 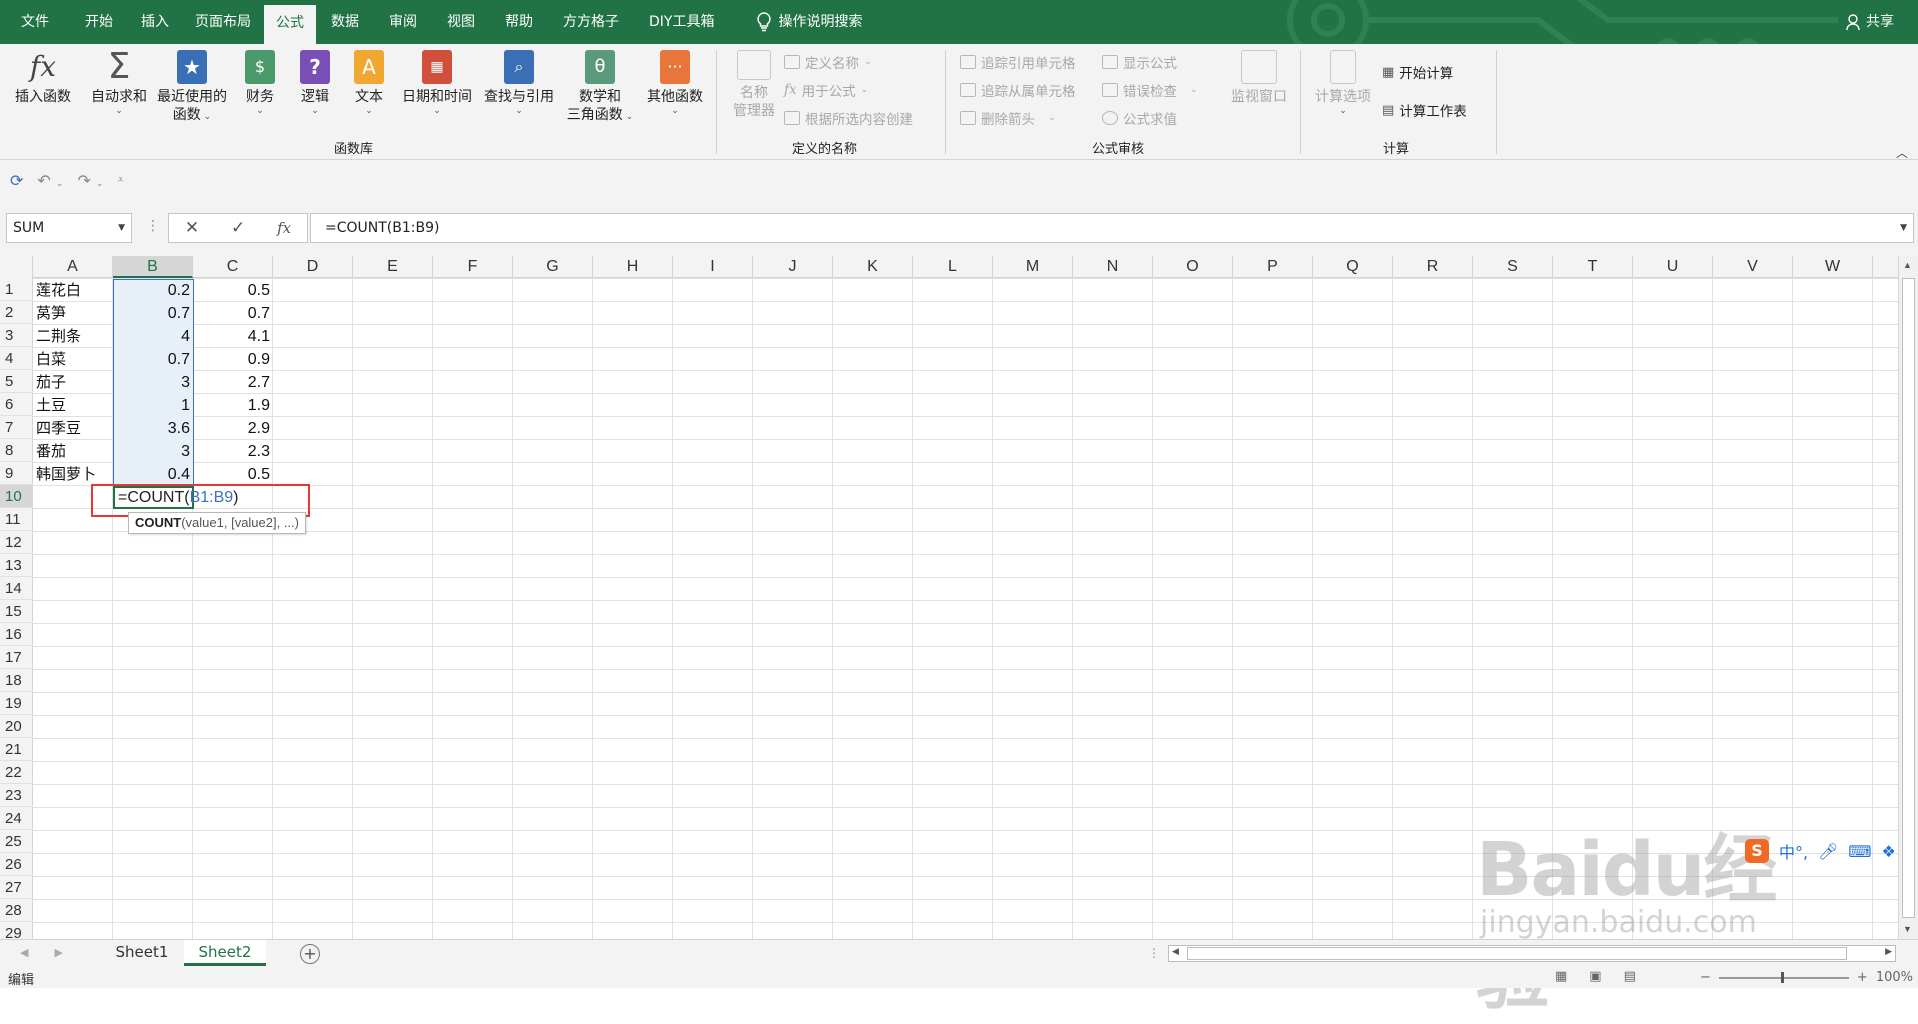 What do you see at coordinates (284, 228) in the screenshot?
I see `fx-insert-icon: fx` at bounding box center [284, 228].